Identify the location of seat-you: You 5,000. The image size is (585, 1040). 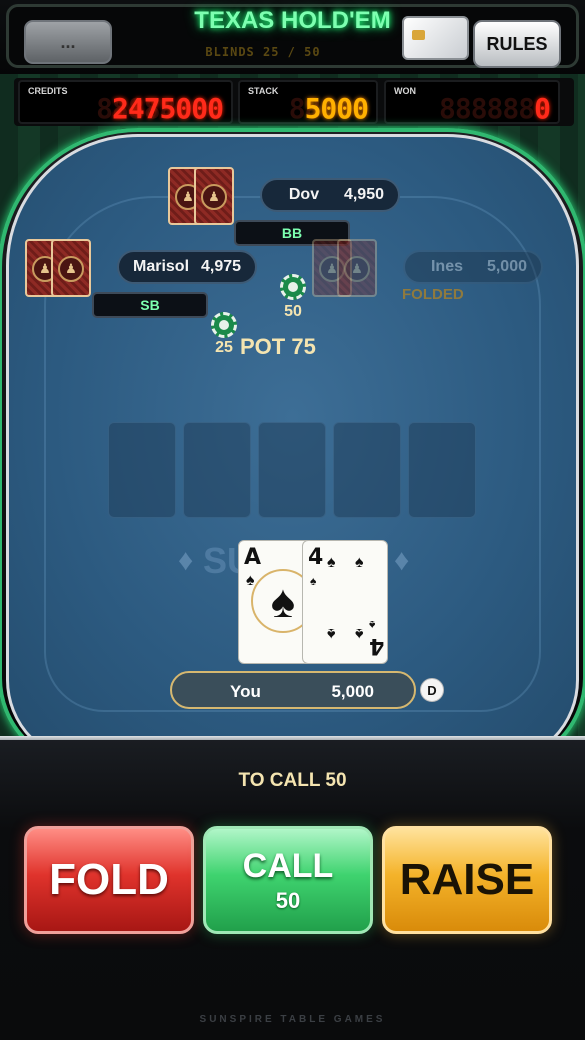
(293, 690).